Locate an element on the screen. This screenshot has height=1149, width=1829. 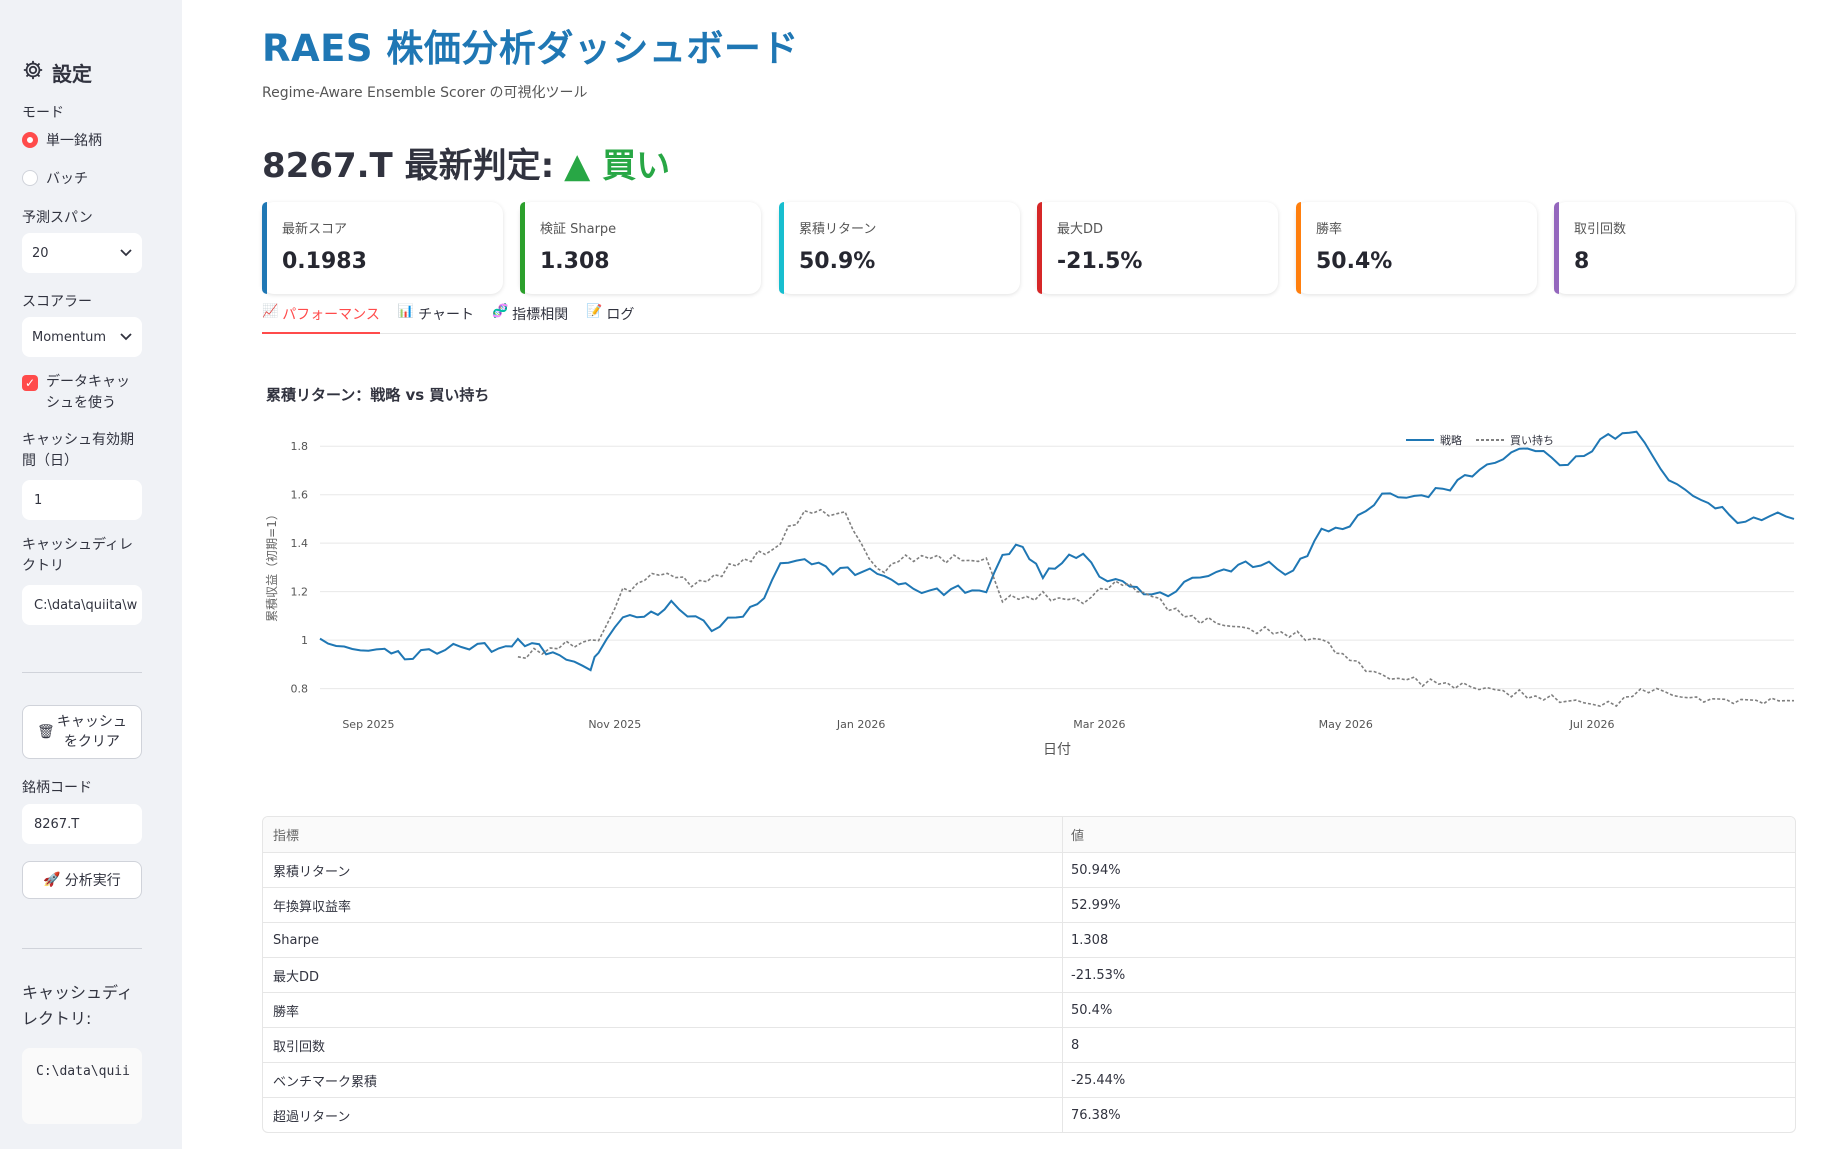
table-cell-metric: 勝率 is located at coordinates (663, 1010).